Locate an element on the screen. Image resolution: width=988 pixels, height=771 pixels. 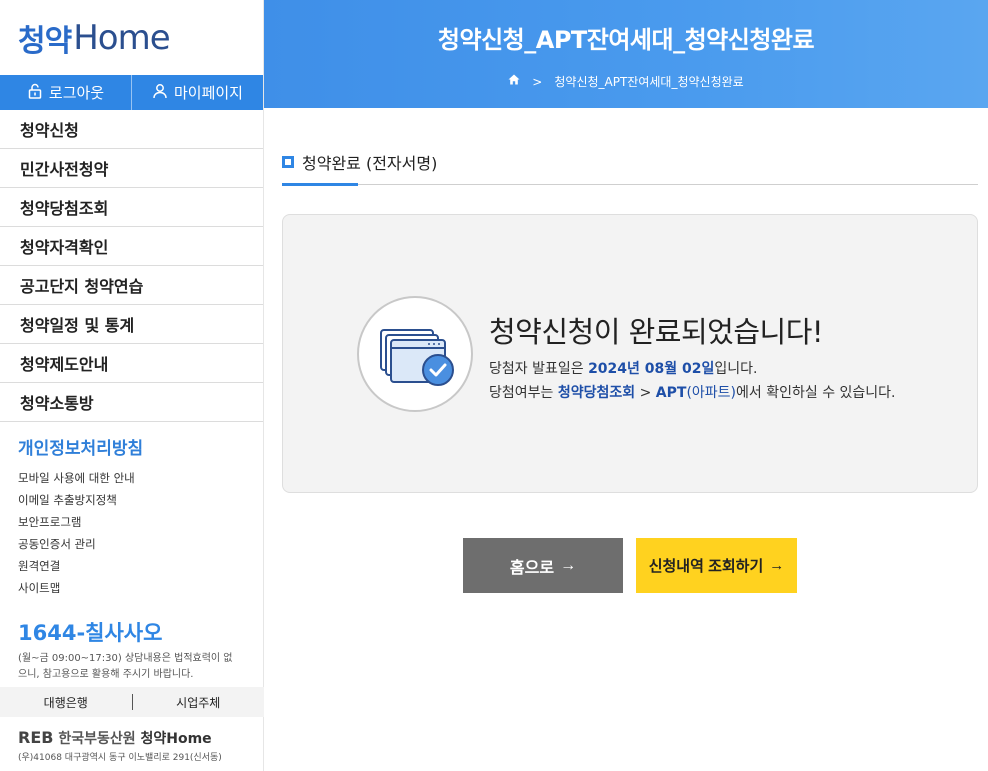
logout-label: 로그아웃 is located at coordinates (76, 93).